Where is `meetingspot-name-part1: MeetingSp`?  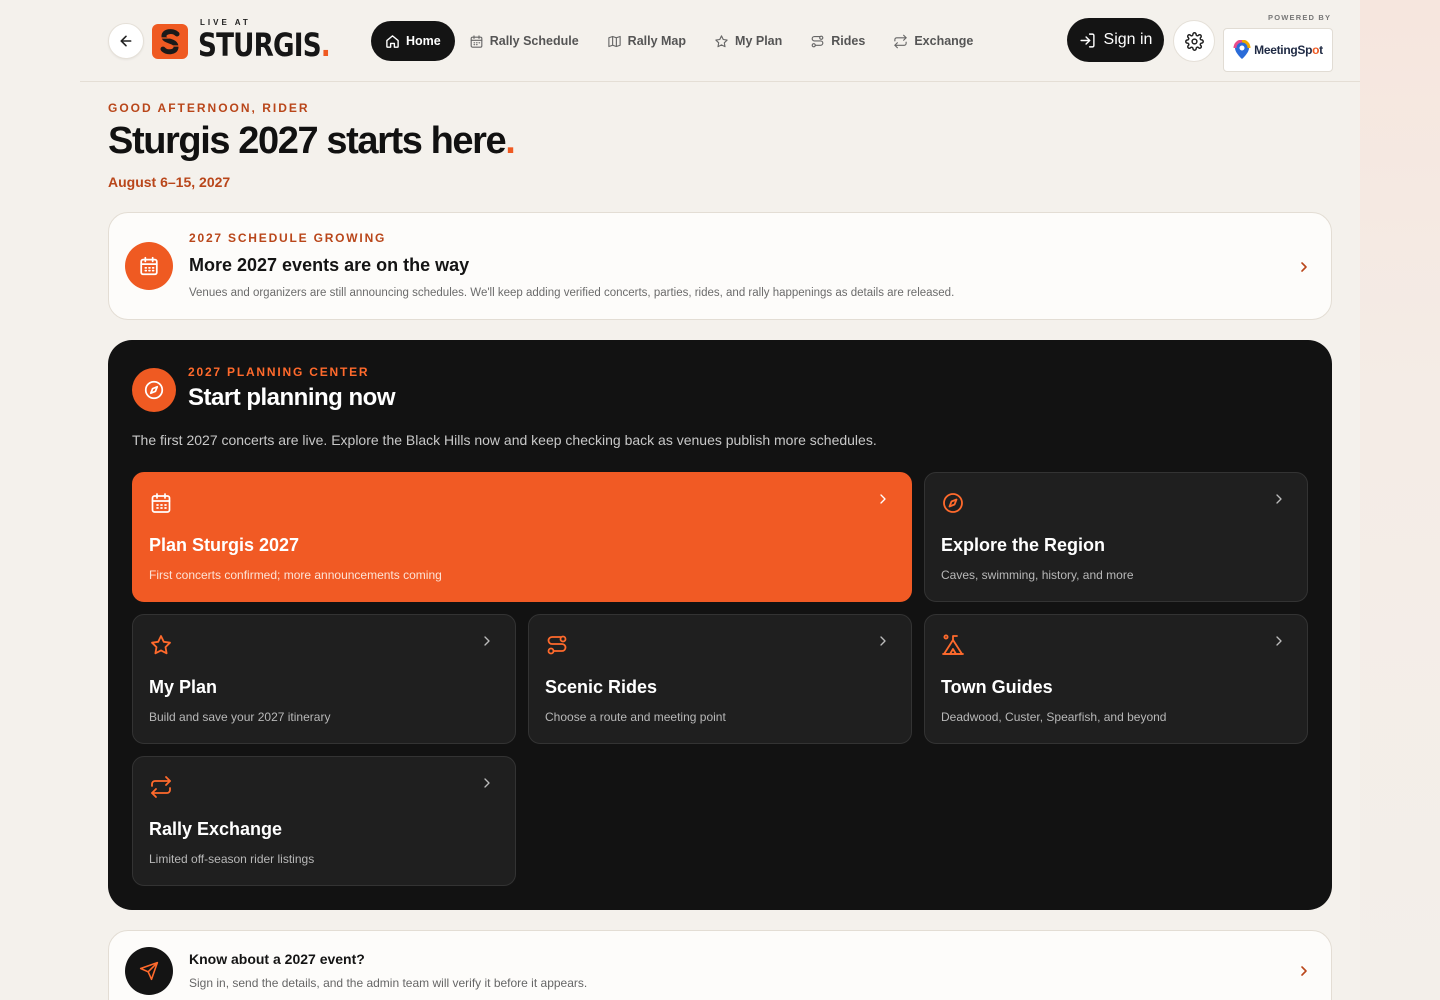 meetingspot-name-part1: MeetingSp is located at coordinates (1283, 50).